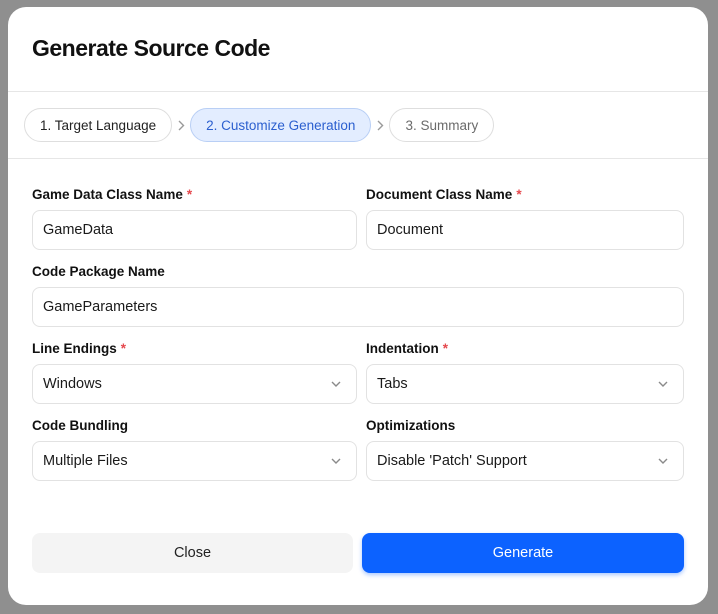  I want to click on line-endings-field: Line Endings * Windows, so click(194, 372).